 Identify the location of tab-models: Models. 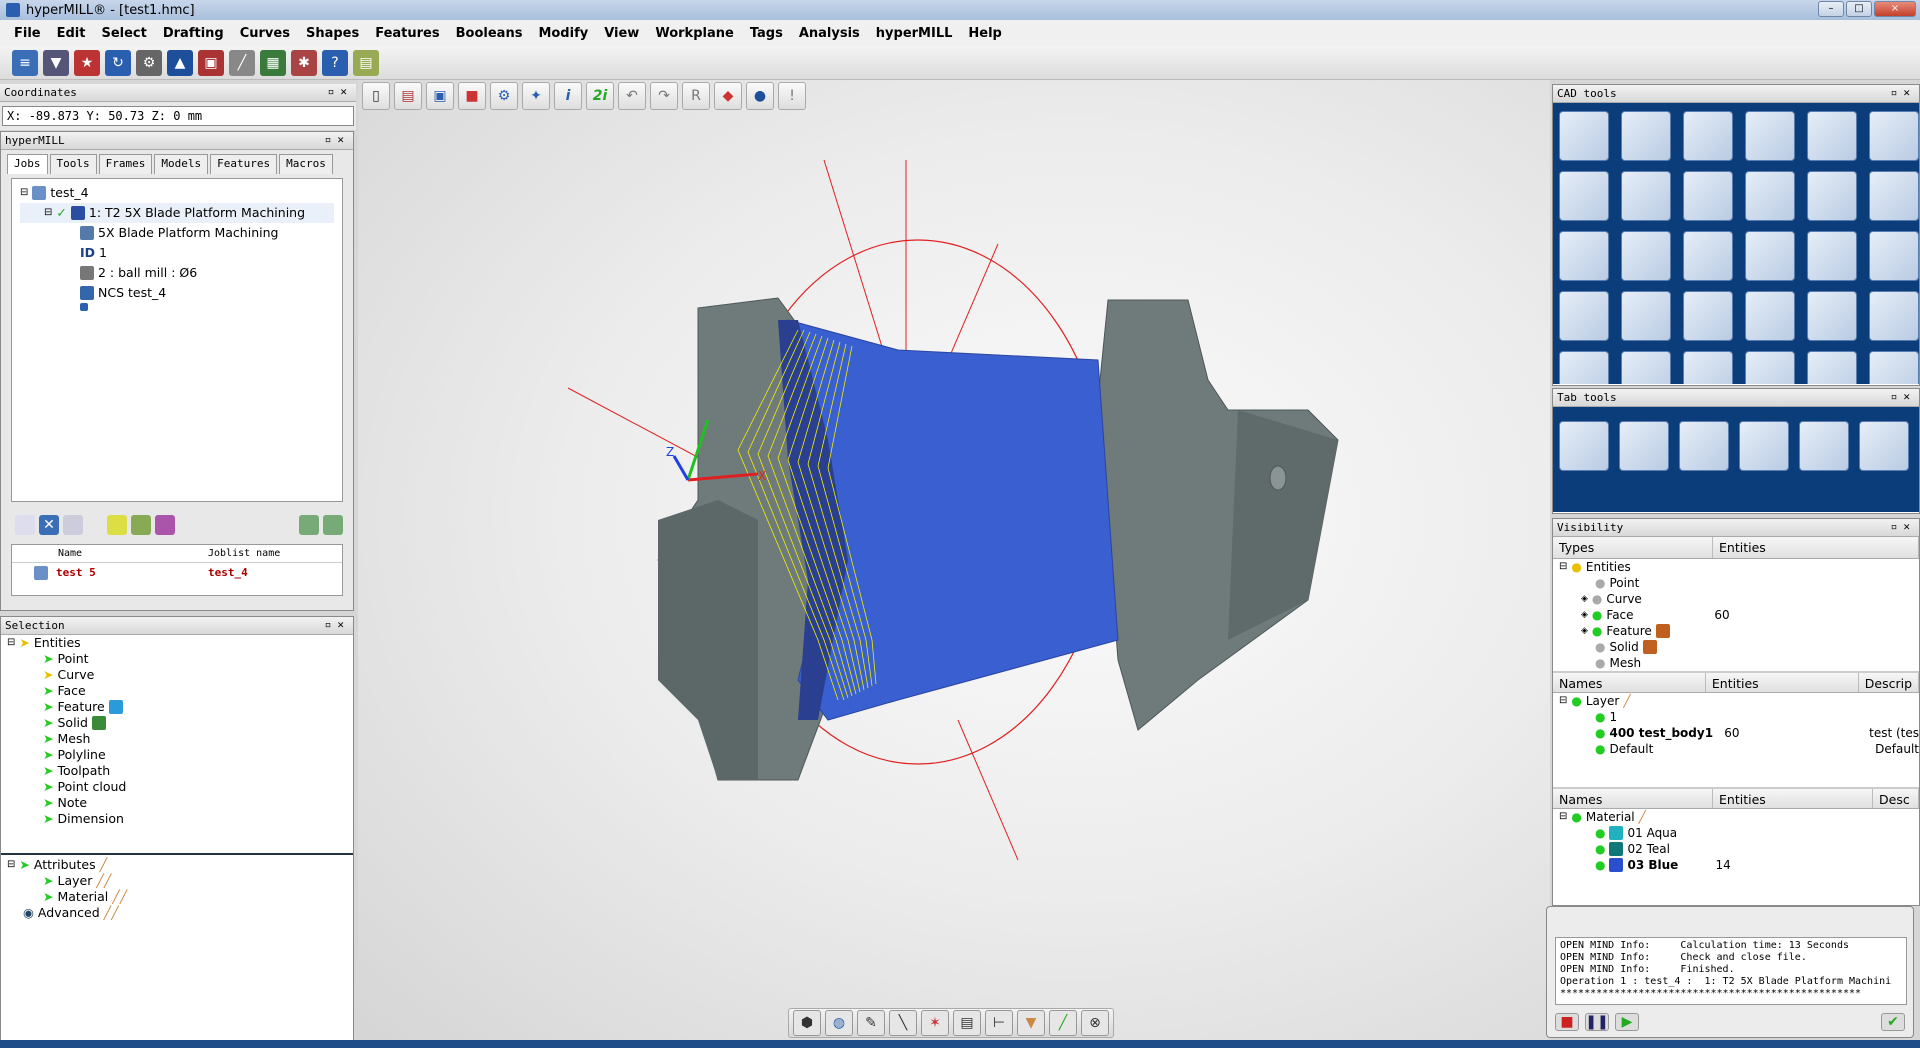
(181, 164).